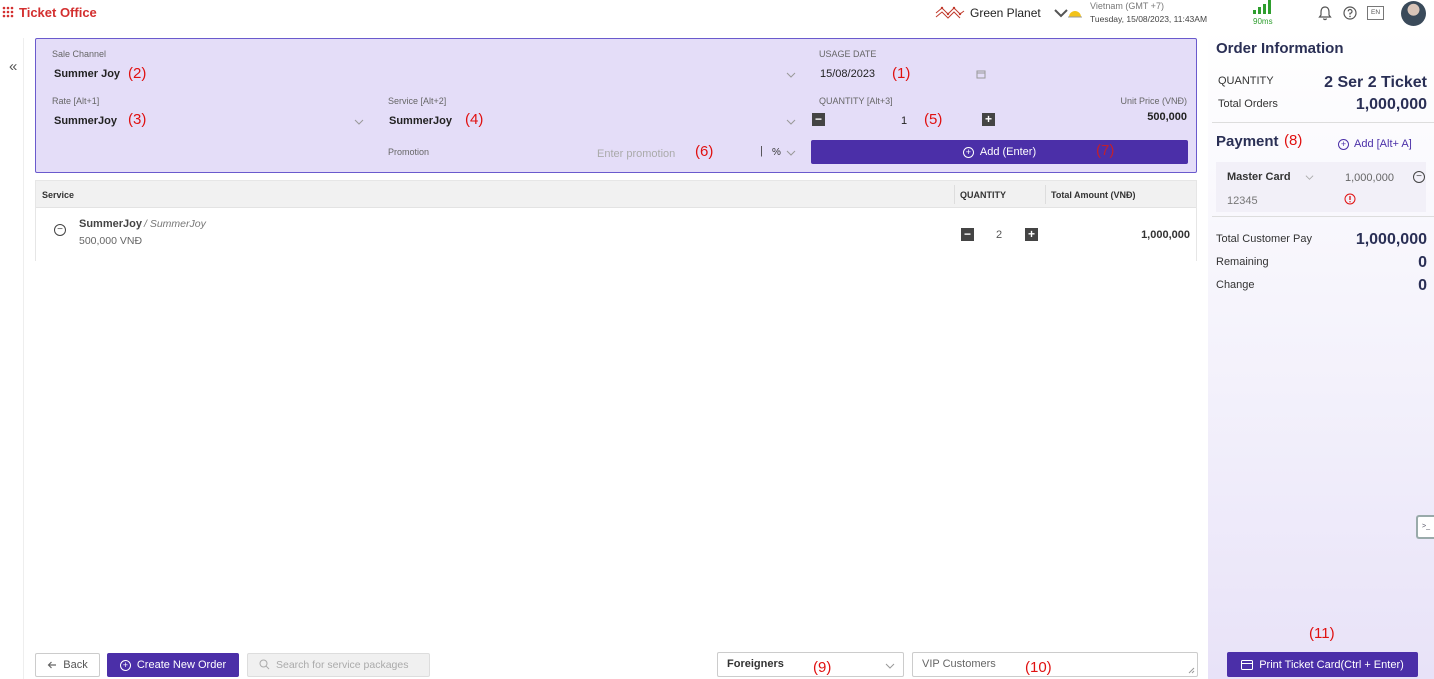 This screenshot has height=679, width=1434. Describe the element at coordinates (1235, 285) in the screenshot. I see `change-label: Change` at that location.